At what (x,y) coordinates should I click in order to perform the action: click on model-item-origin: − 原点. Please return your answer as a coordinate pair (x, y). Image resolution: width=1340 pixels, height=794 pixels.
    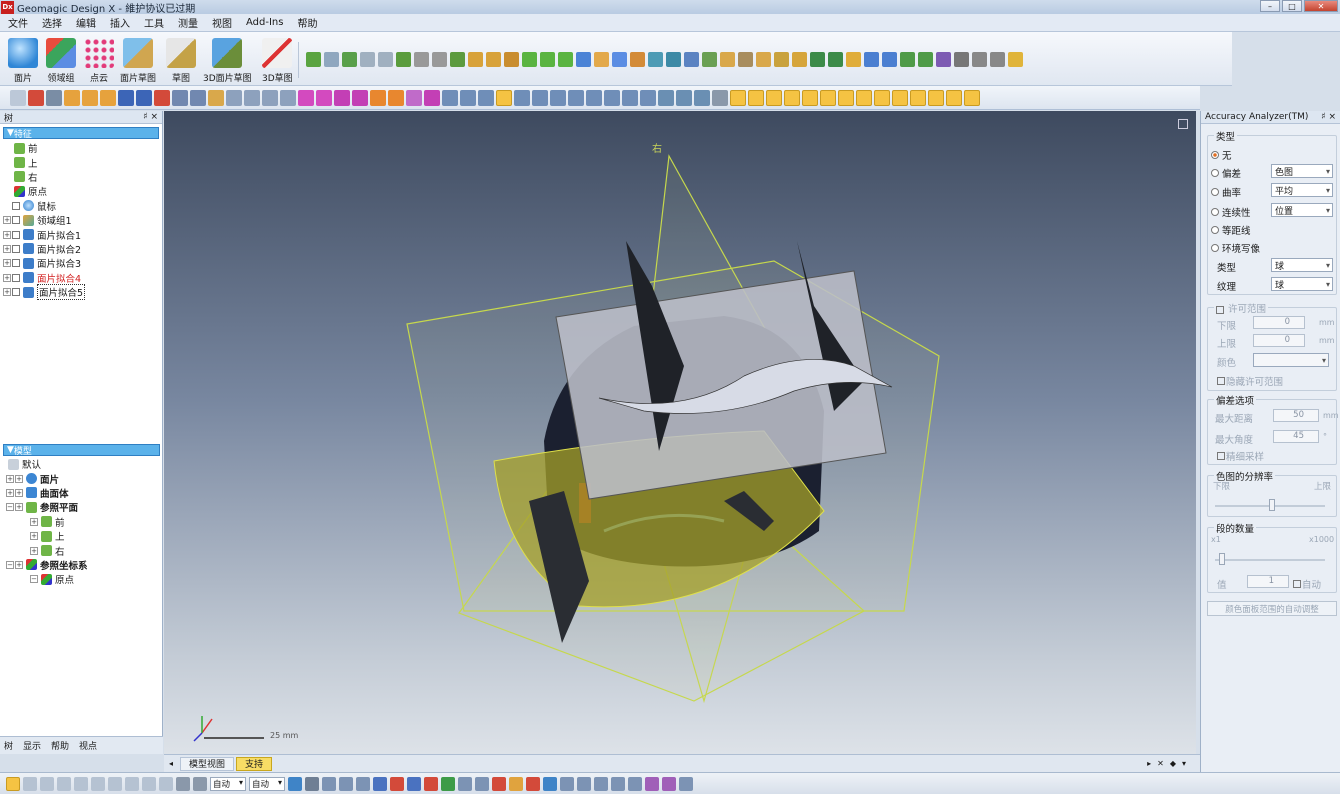
    Looking at the image, I should click on (81, 579).